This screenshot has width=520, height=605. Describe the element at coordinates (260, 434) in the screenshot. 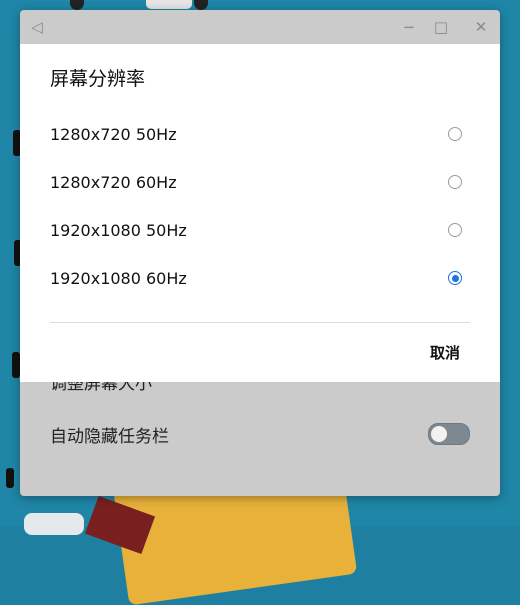

I see `settings-row-autohide-taskbar: 自动隐藏任务栏` at that location.